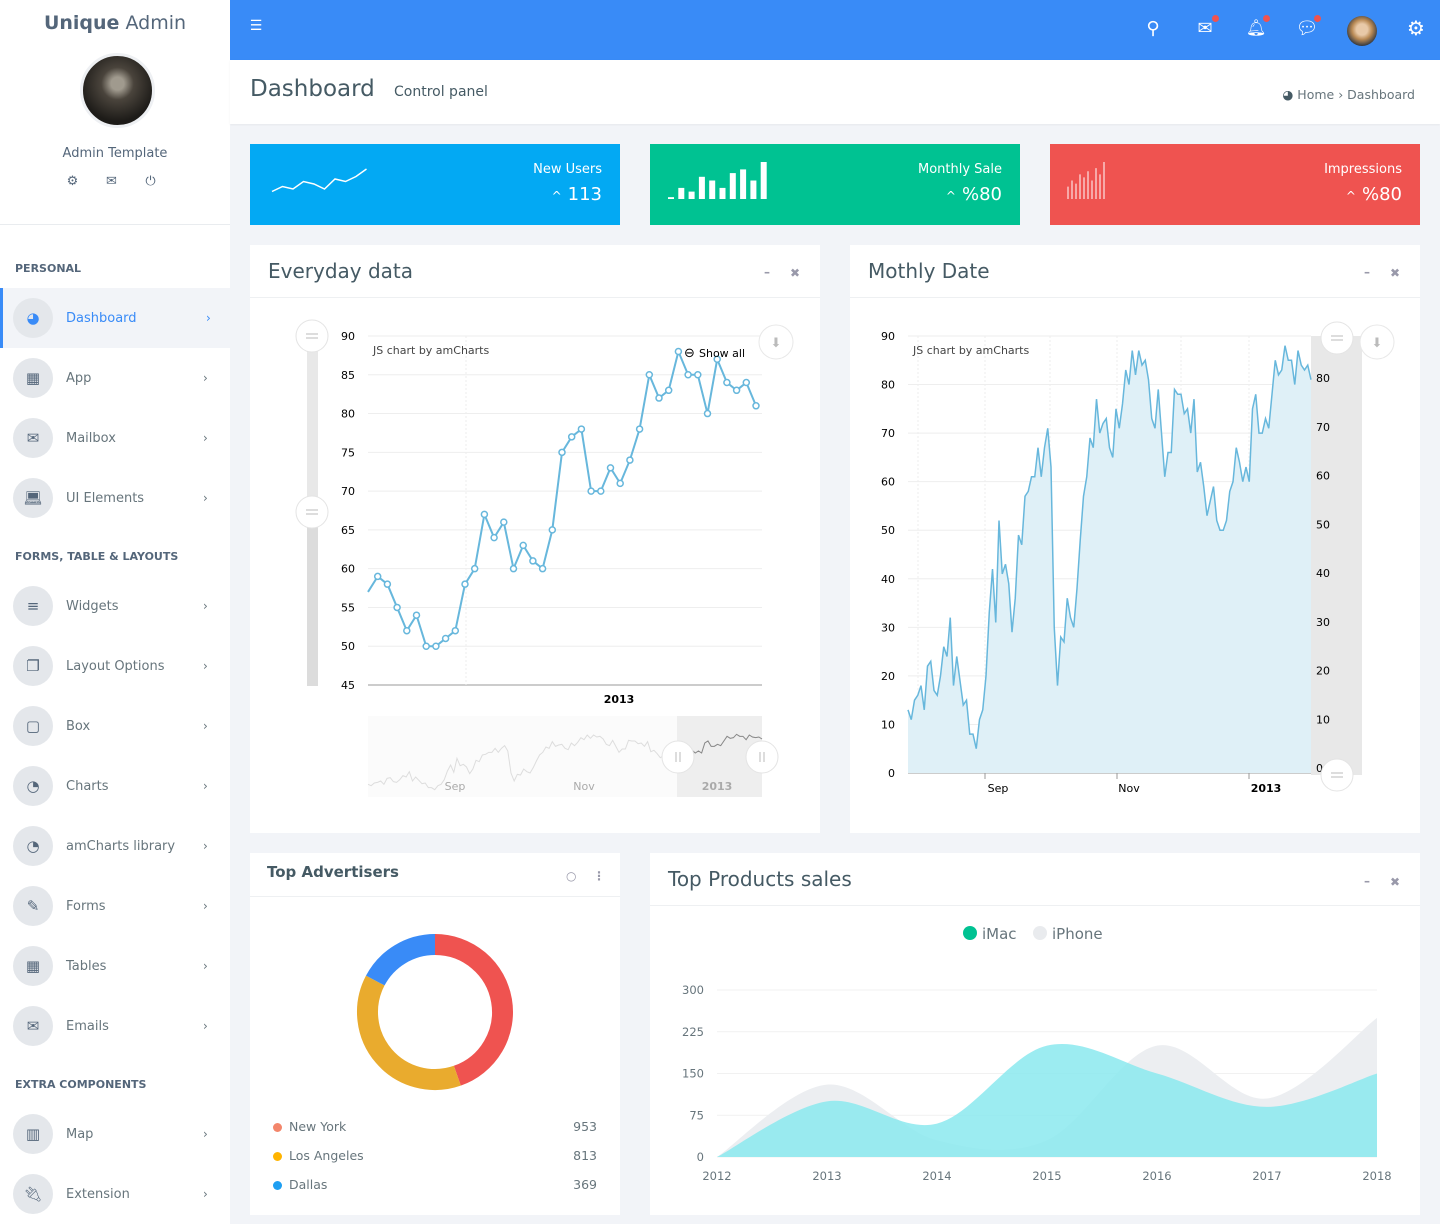  What do you see at coordinates (693, 1032) in the screenshot?
I see `y-tick-label: 225` at bounding box center [693, 1032].